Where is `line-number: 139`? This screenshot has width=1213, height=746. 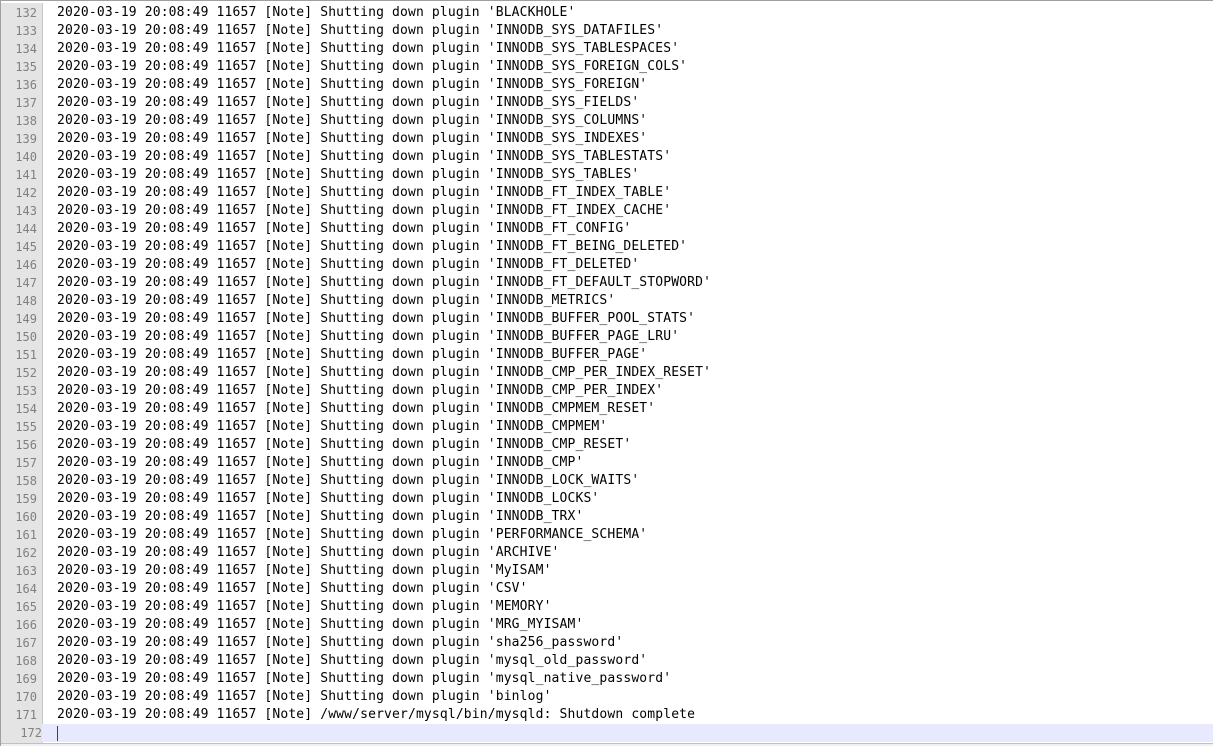 line-number: 139 is located at coordinates (26, 139).